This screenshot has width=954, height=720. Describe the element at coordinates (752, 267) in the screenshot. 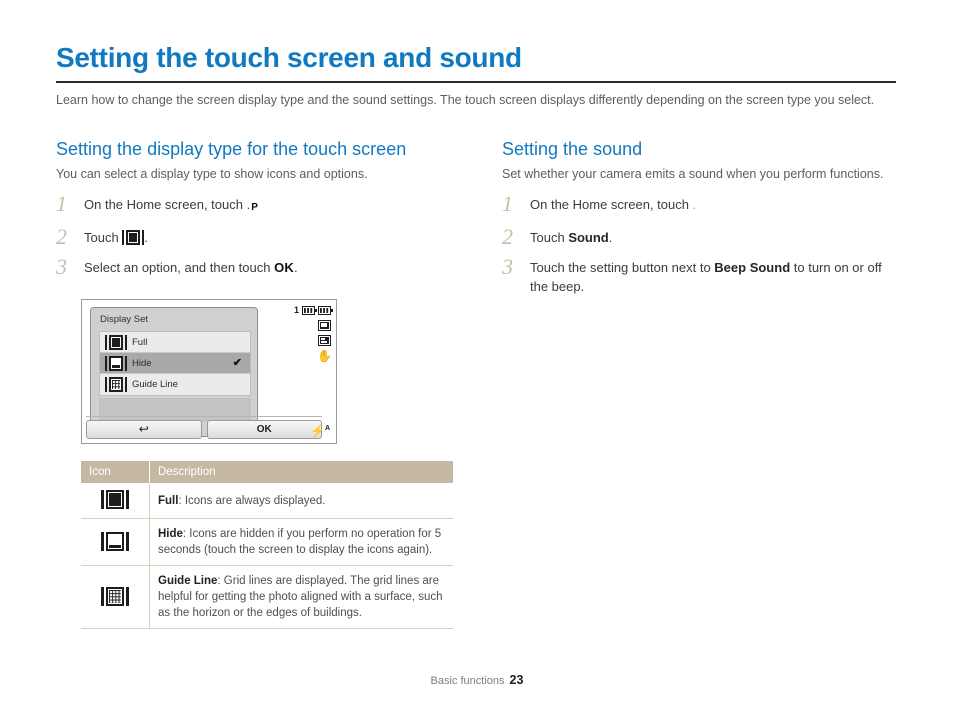

I see `beep-sound-emphasis: Beep Sound` at that location.